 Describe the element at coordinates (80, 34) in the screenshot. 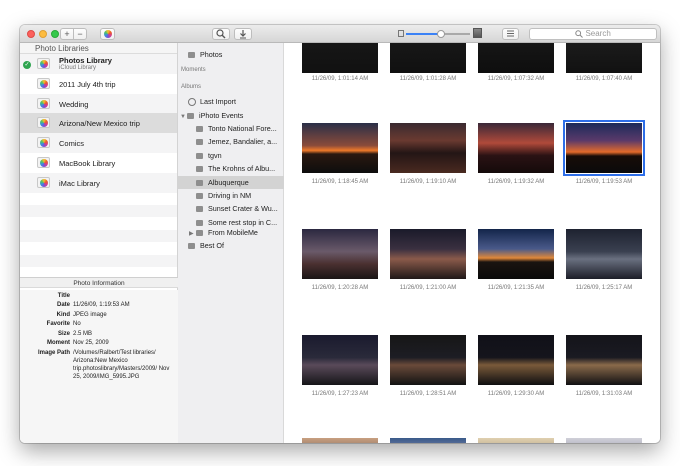

I see `remove-library-button: −` at that location.